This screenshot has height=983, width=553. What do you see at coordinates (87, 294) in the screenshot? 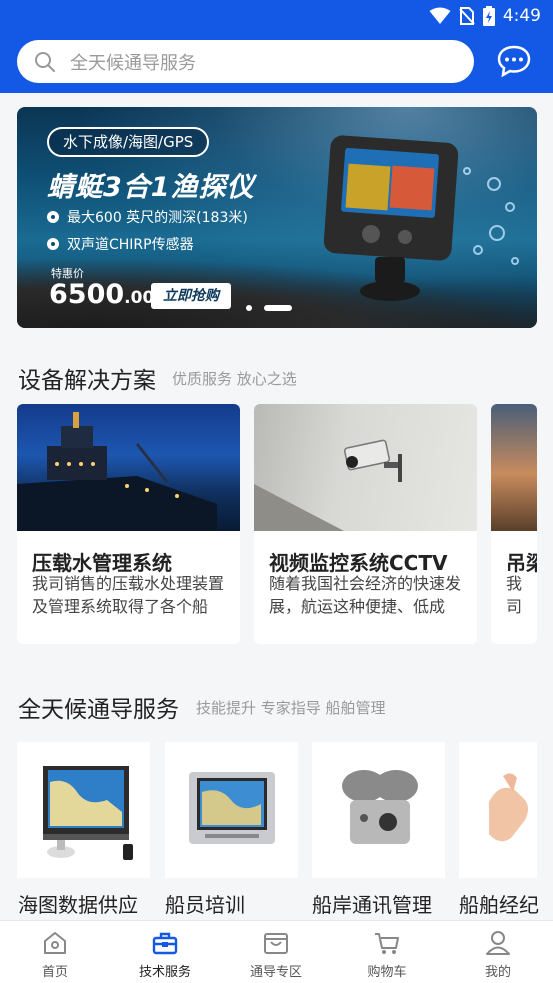
I see `price-main: 6500` at bounding box center [87, 294].